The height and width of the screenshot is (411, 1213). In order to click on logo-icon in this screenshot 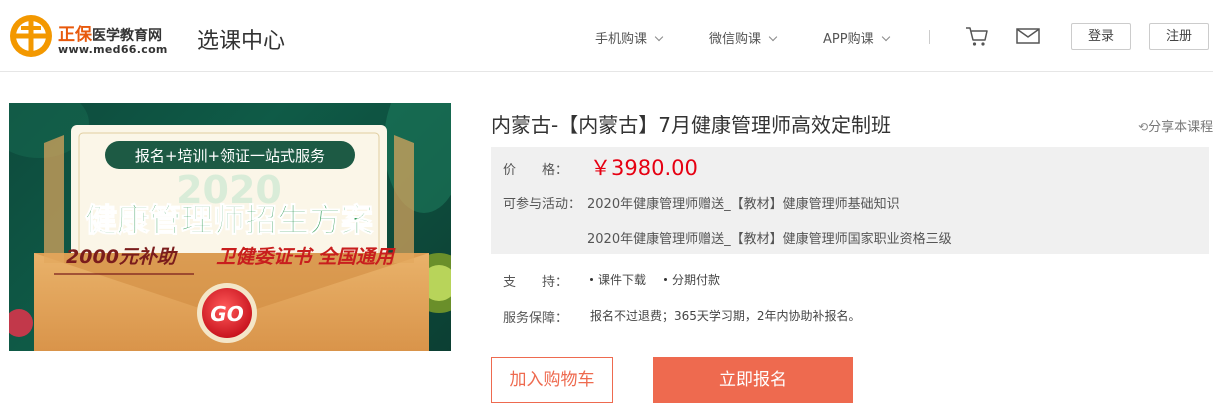, I will do `click(31, 36)`.